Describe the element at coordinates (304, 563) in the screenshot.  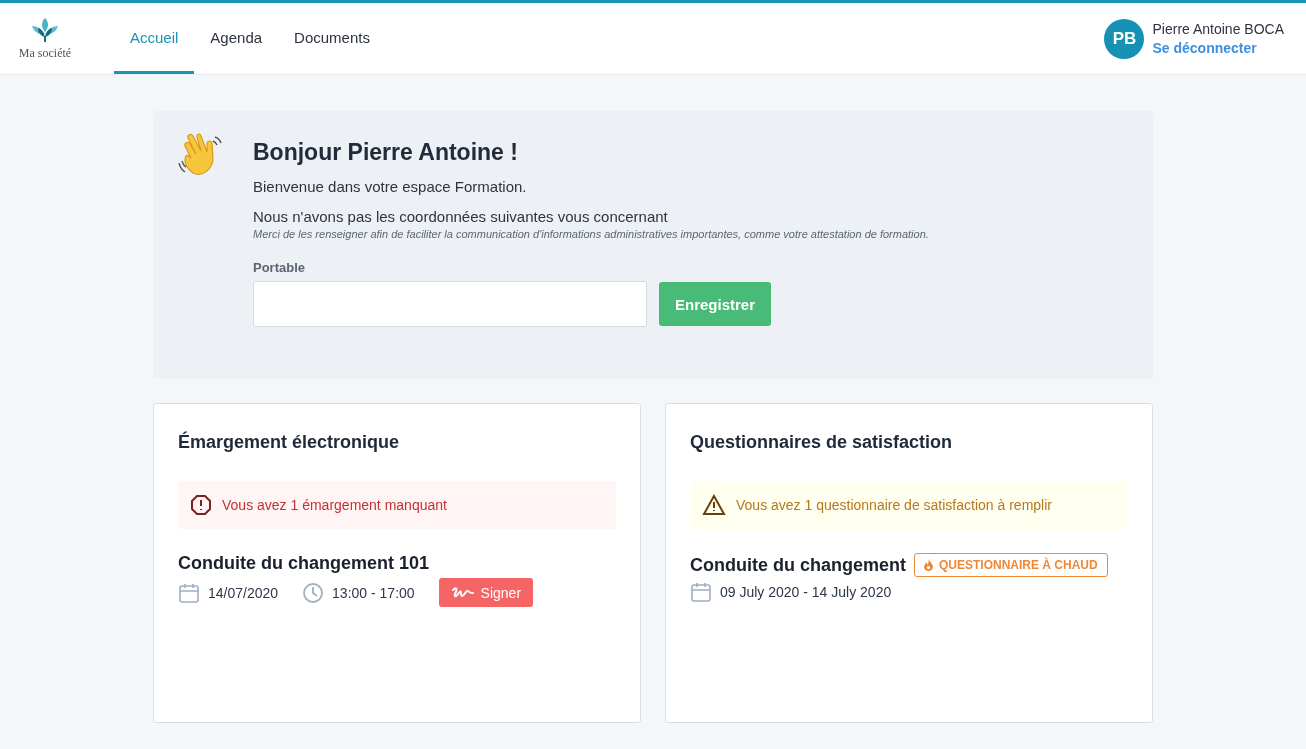
I see `session-title: Conduite du changement 101` at that location.